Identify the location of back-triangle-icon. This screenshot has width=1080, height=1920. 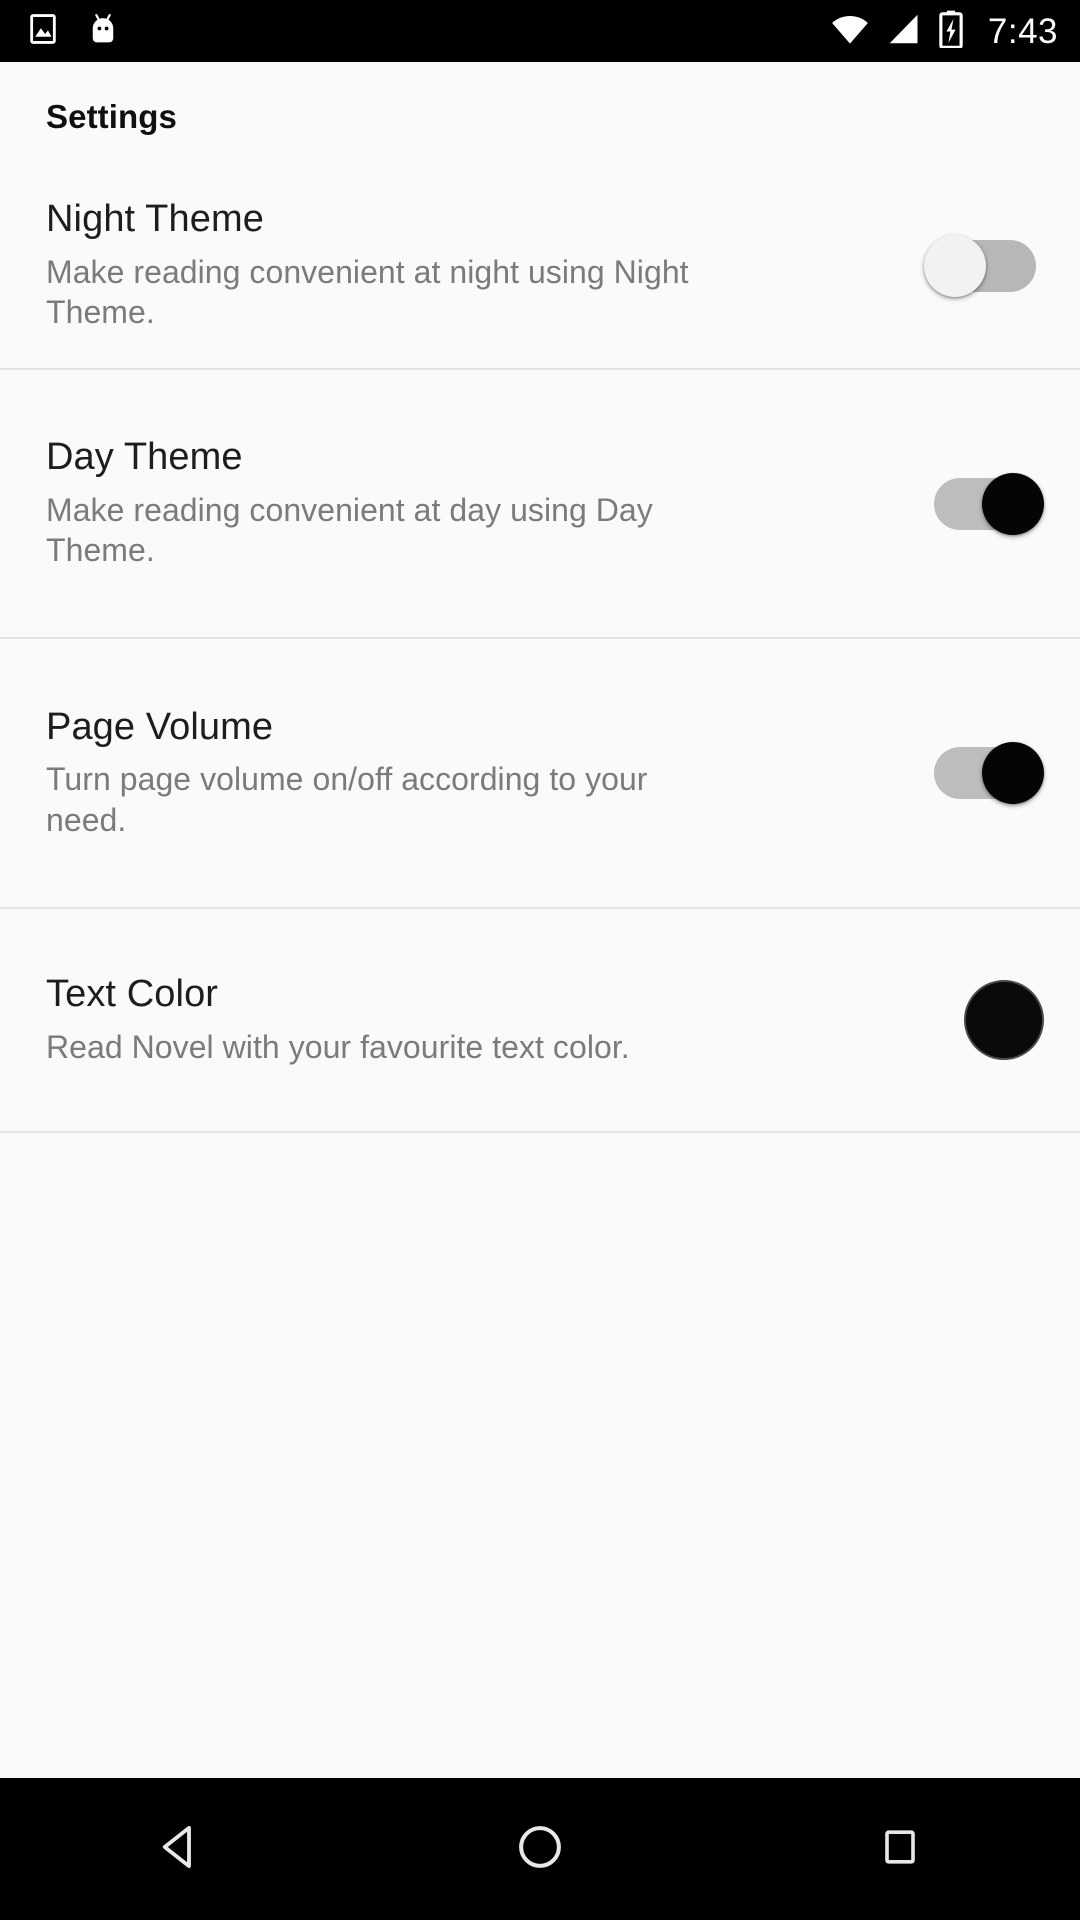
(180, 1849).